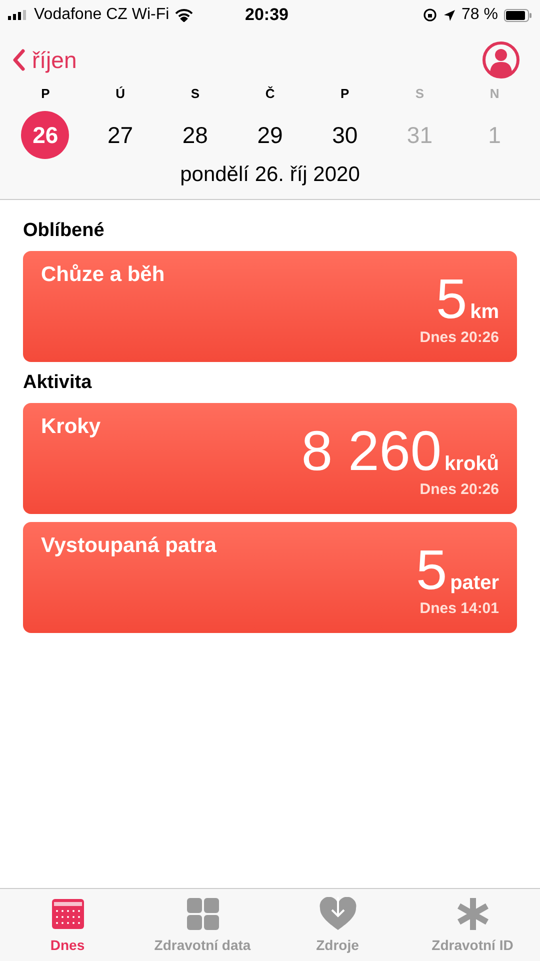 The height and width of the screenshot is (961, 540). Describe the element at coordinates (270, 577) in the screenshot. I see `metric-card: Vystoupaná patra 5 pater Dnes 14:01` at that location.